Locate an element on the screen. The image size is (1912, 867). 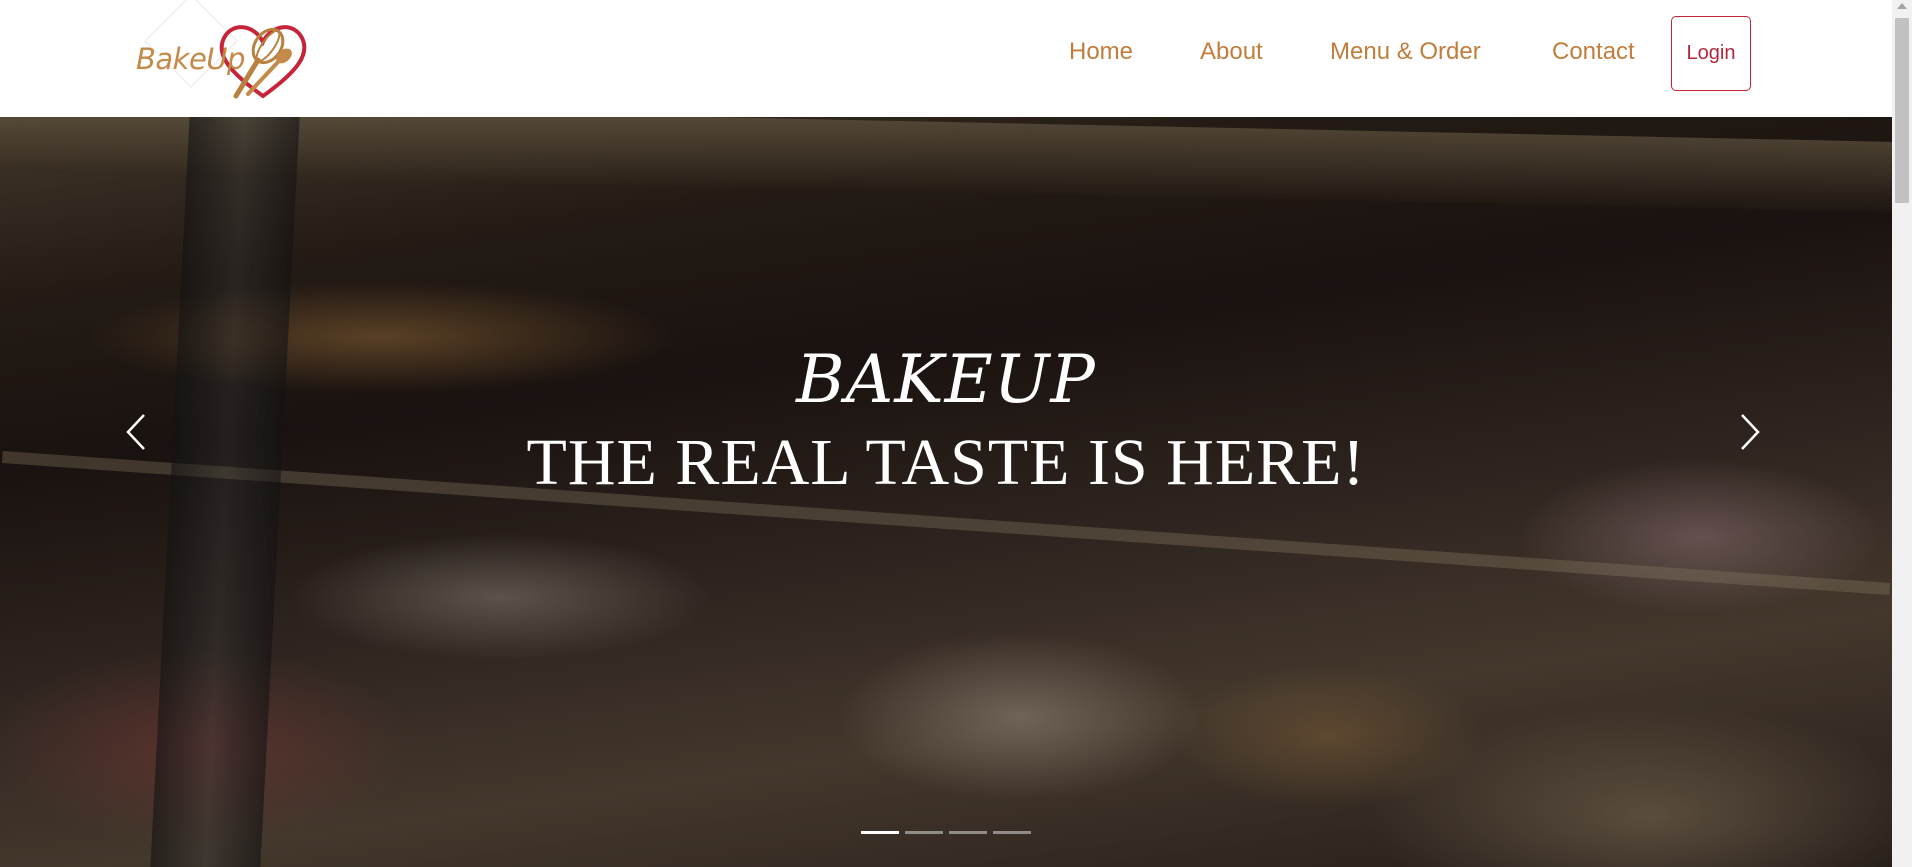
bakeup-logo: BakeUp is located at coordinates (228, 52).